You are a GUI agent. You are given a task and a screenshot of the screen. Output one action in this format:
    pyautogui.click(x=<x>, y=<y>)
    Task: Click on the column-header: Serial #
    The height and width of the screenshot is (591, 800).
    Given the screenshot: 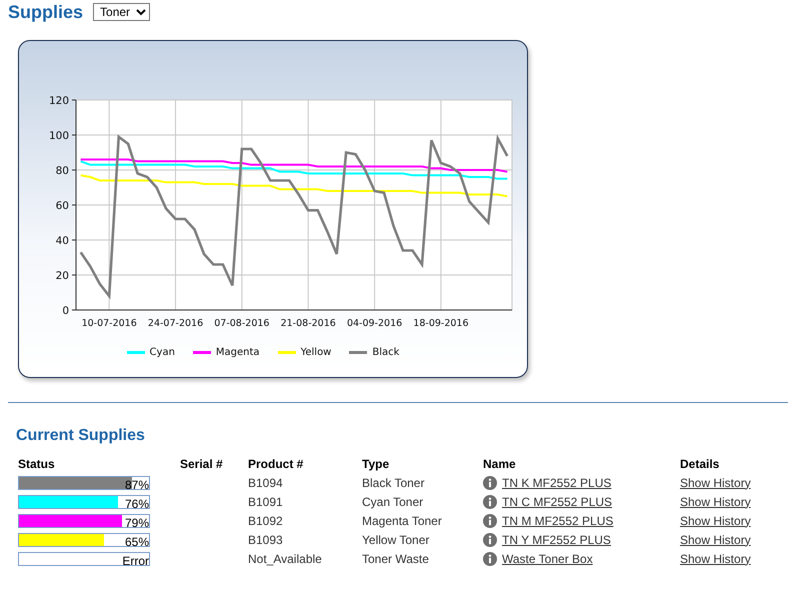 What is the action you would take?
    pyautogui.click(x=202, y=464)
    